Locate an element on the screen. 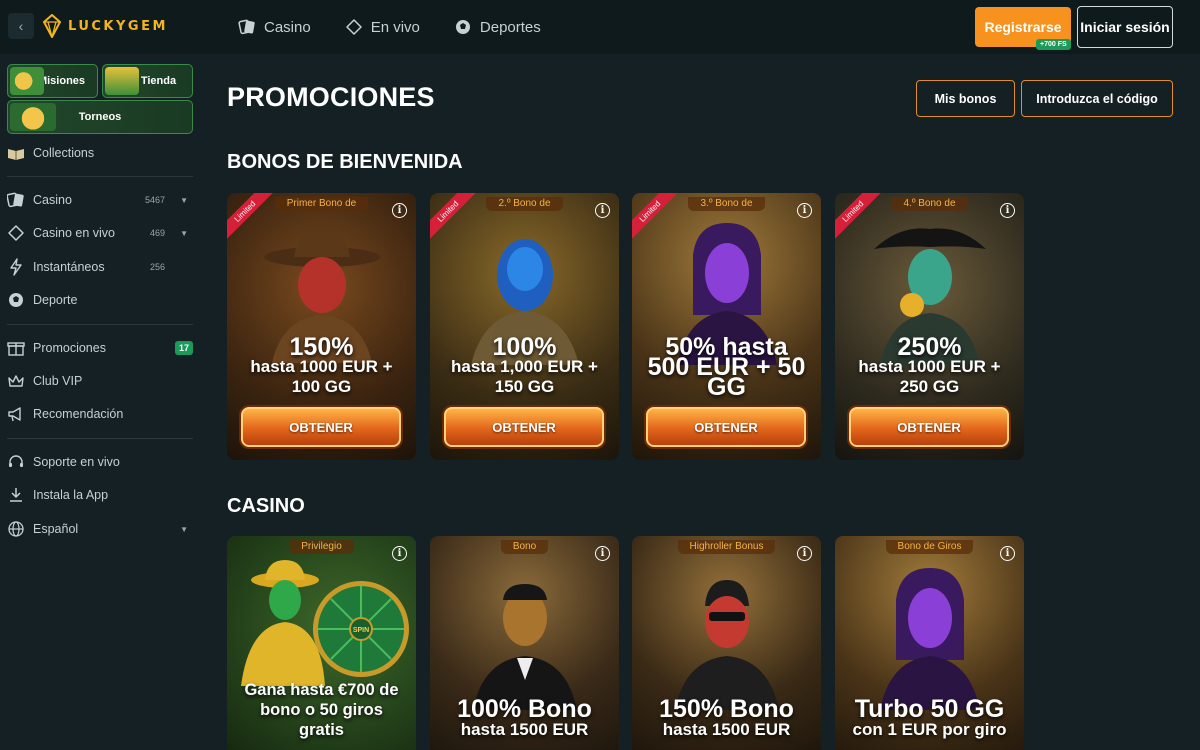 This screenshot has height=750, width=1200. card-tag-text: Bono de Giros is located at coordinates (929, 547).